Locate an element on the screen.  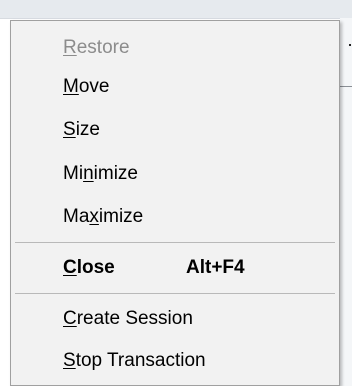
menu-item-create-session: Create Session is located at coordinates (175, 319).